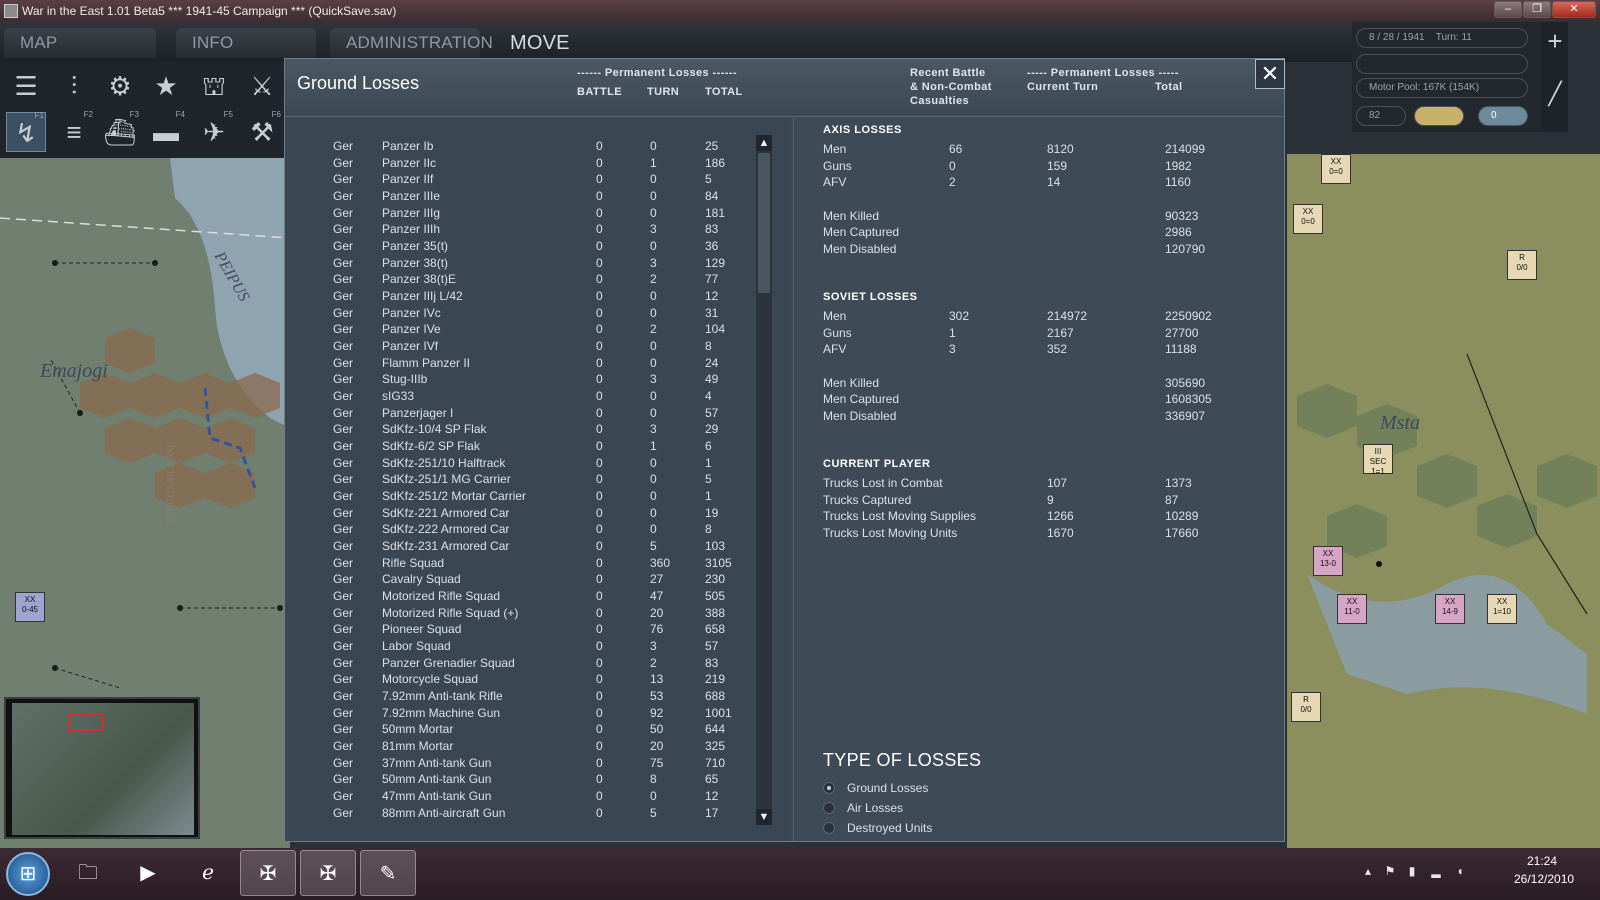  I want to click on volume-icon: ◖, so click(1460, 871).